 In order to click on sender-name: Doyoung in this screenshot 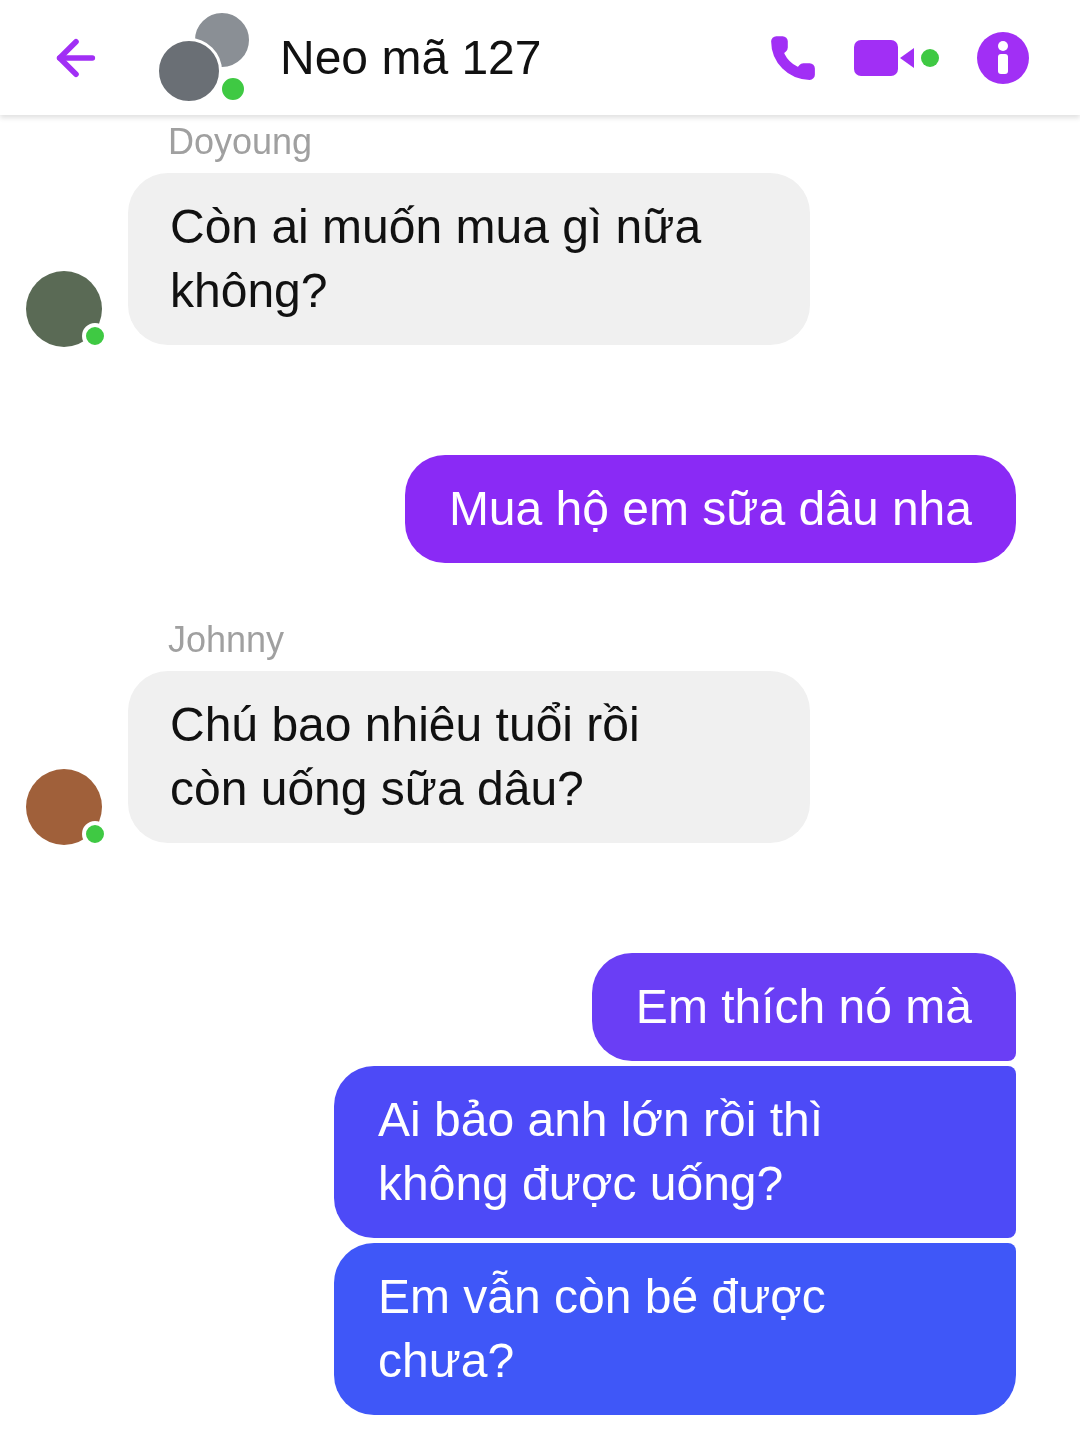, I will do `click(241, 142)`.